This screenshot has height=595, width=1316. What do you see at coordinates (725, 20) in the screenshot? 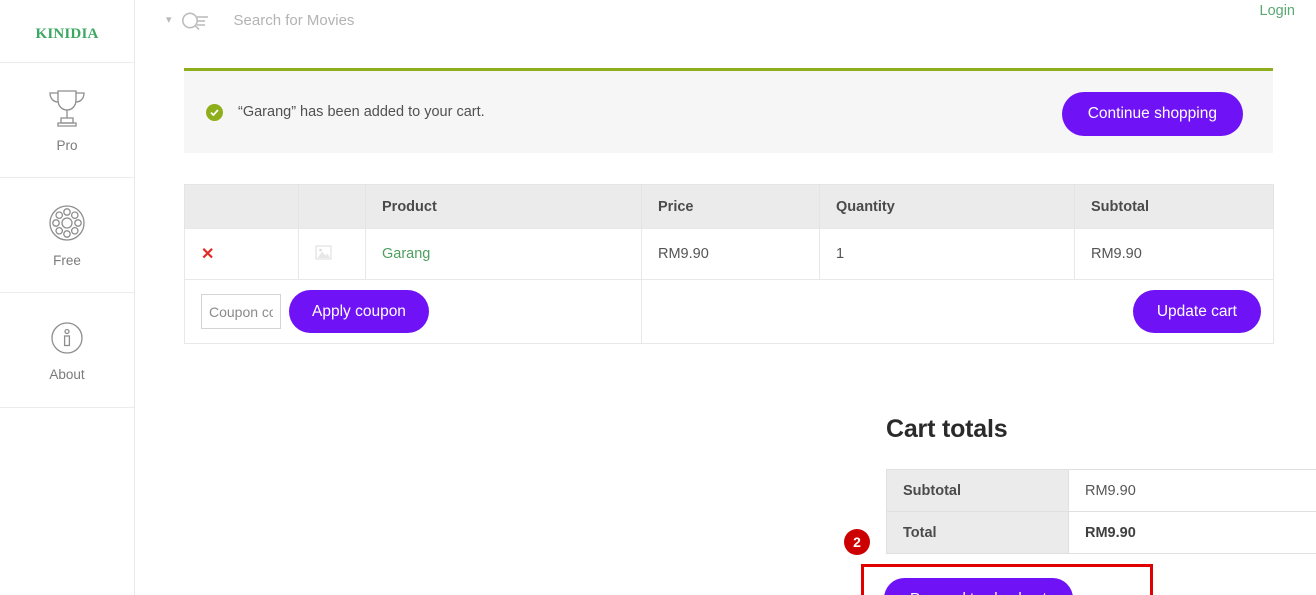
I see `top-bar: ▾ Login` at bounding box center [725, 20].